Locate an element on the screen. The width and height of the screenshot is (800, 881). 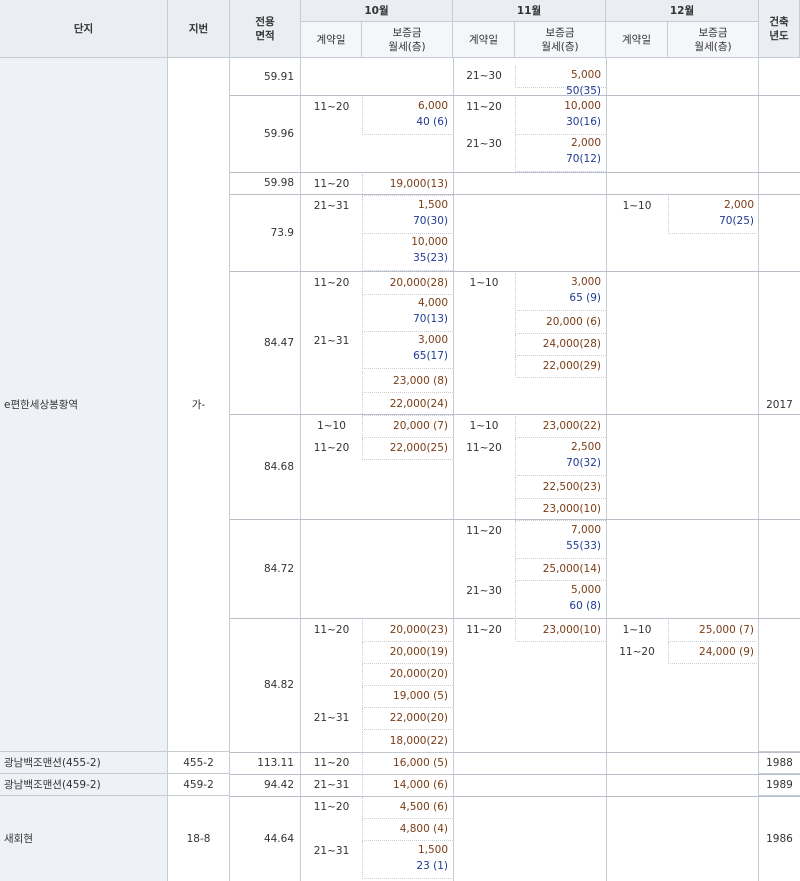
deposit-rent: 4,800 (4) is located at coordinates (405, 829).